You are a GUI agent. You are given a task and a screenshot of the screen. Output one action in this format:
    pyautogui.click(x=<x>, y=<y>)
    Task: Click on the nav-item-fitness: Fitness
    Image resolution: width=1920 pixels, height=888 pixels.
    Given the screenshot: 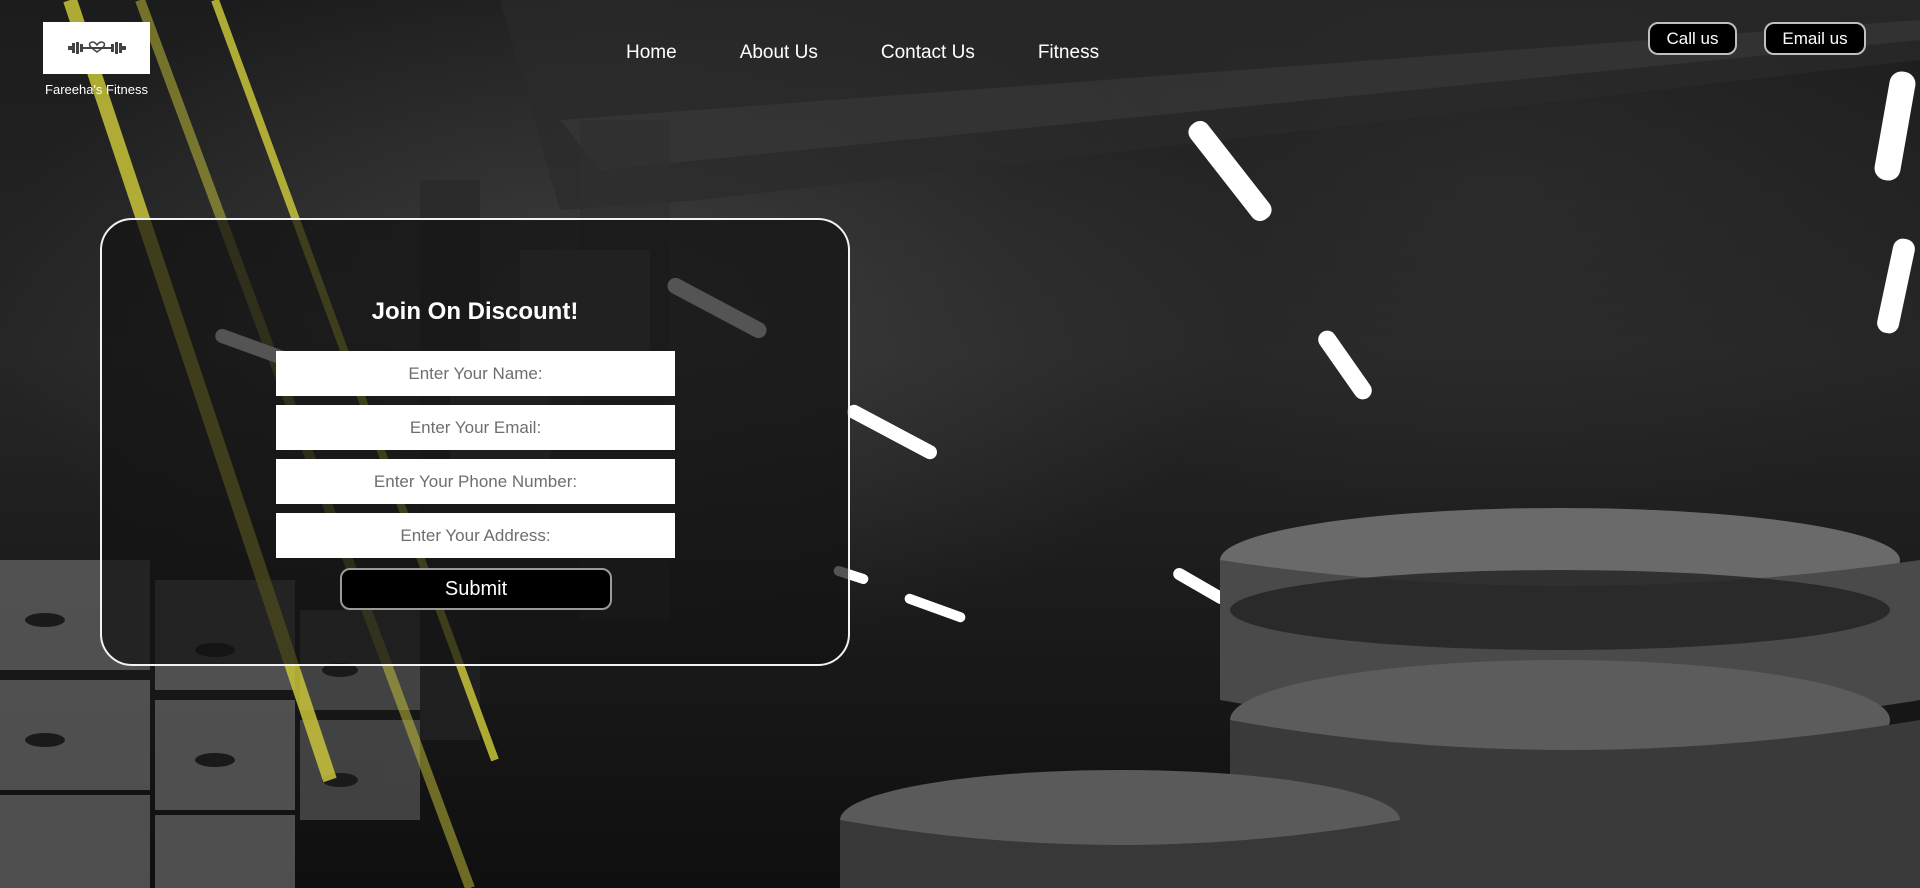 What is the action you would take?
    pyautogui.click(x=1068, y=53)
    